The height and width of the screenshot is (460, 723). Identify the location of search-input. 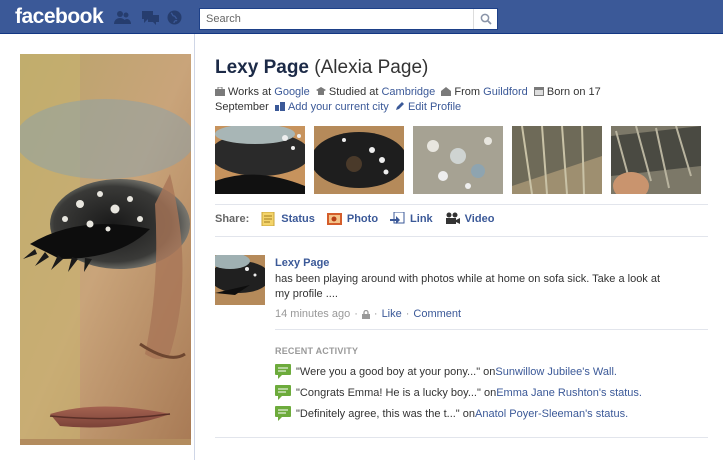
(336, 19).